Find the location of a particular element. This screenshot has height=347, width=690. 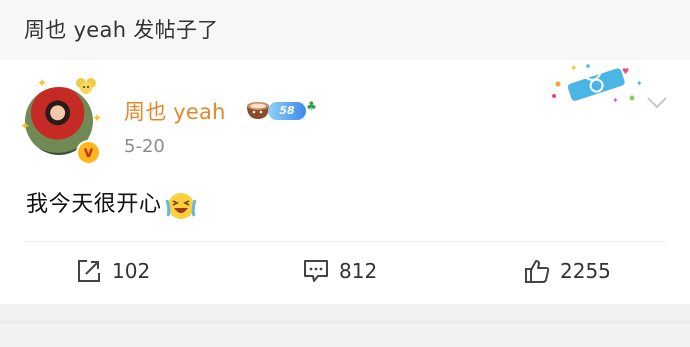

repost-button: 102 is located at coordinates (113, 271).